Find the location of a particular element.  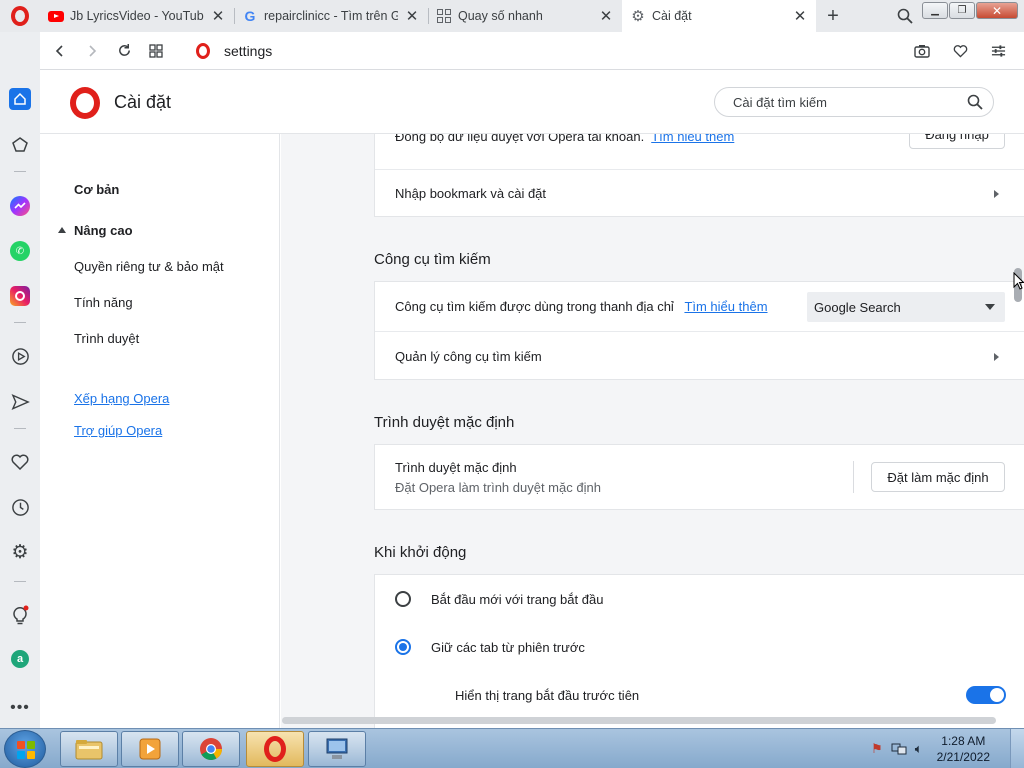

play-circle-icon is located at coordinates (20, 356).